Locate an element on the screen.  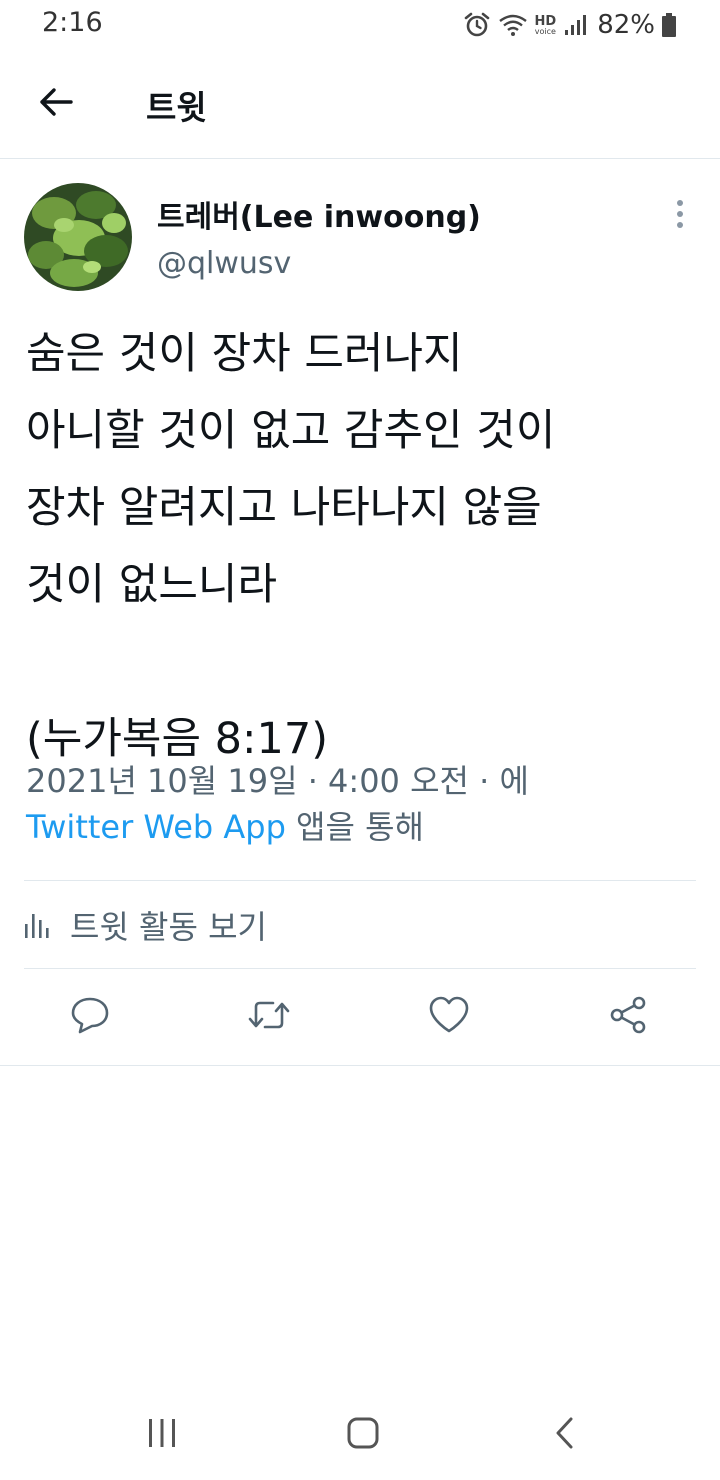
wifi-icon is located at coordinates (513, 25).